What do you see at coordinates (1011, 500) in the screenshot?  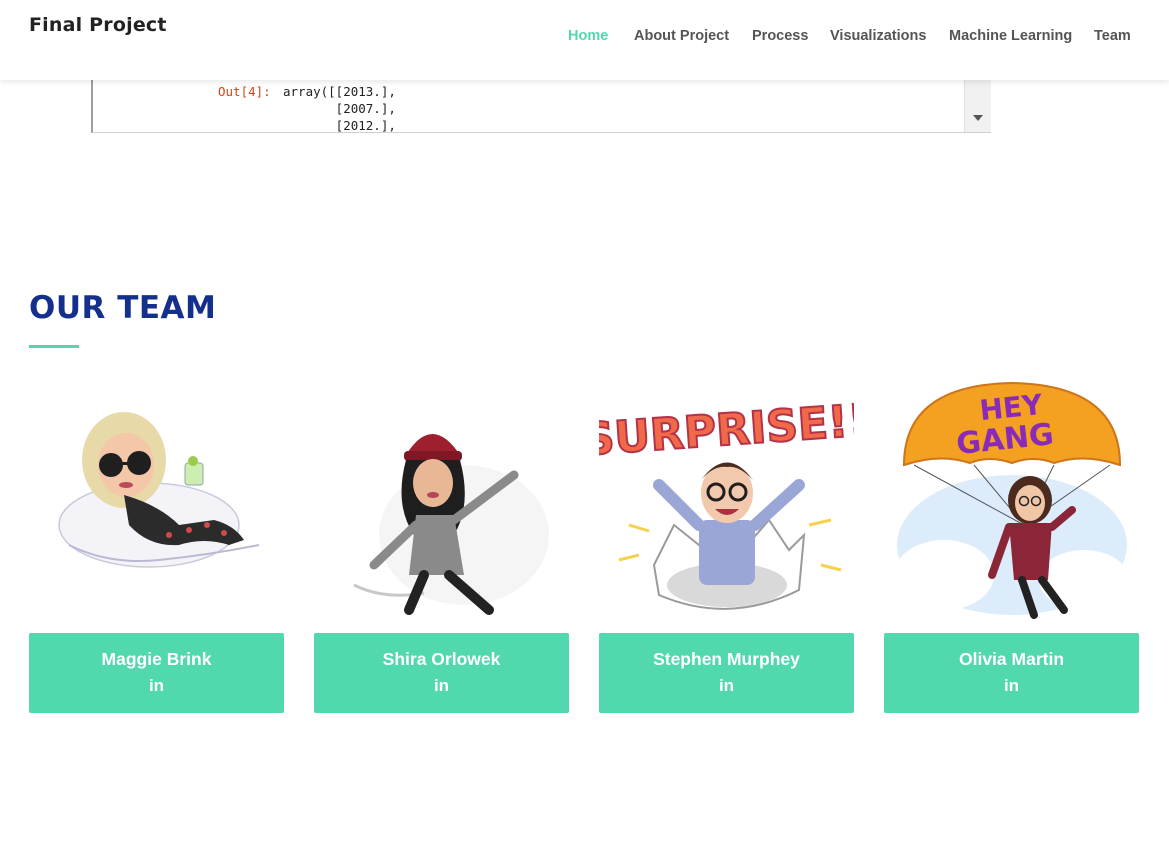 I see `parachute-avatar-icon: HEY GANG` at bounding box center [1011, 500].